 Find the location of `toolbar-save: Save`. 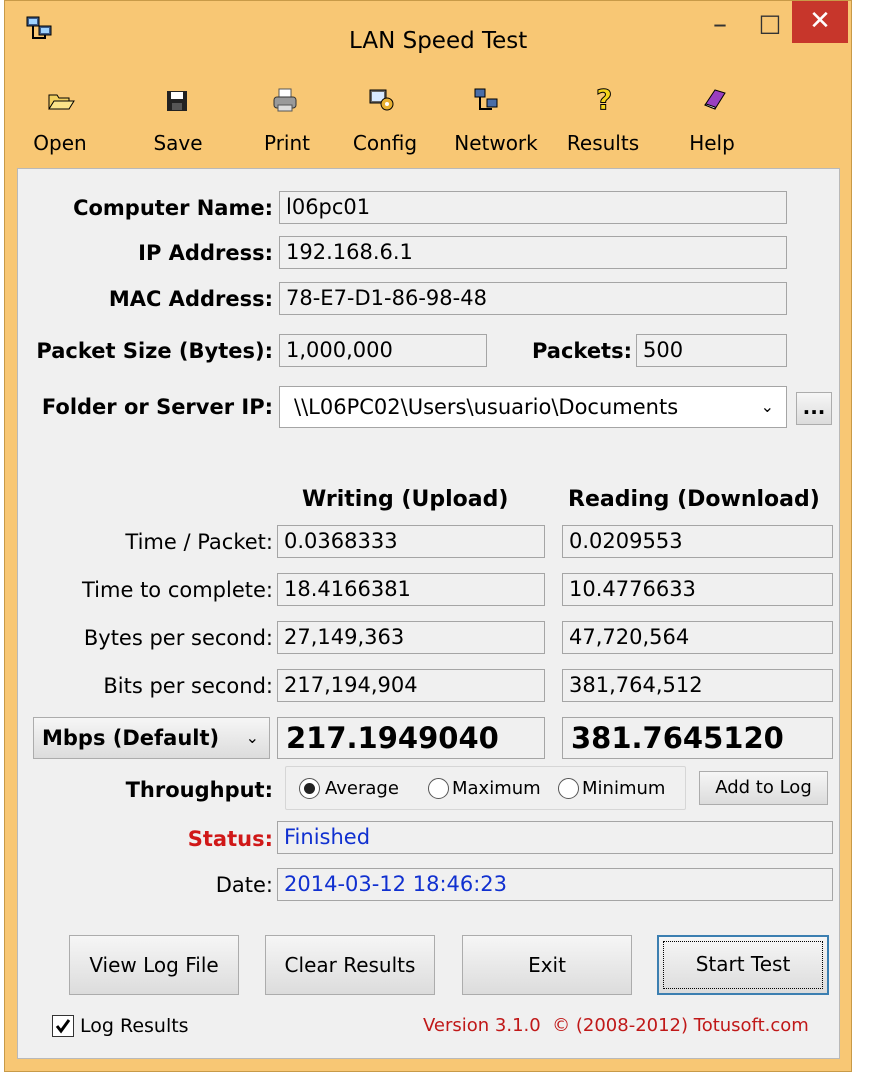

toolbar-save: Save is located at coordinates (158, 121).